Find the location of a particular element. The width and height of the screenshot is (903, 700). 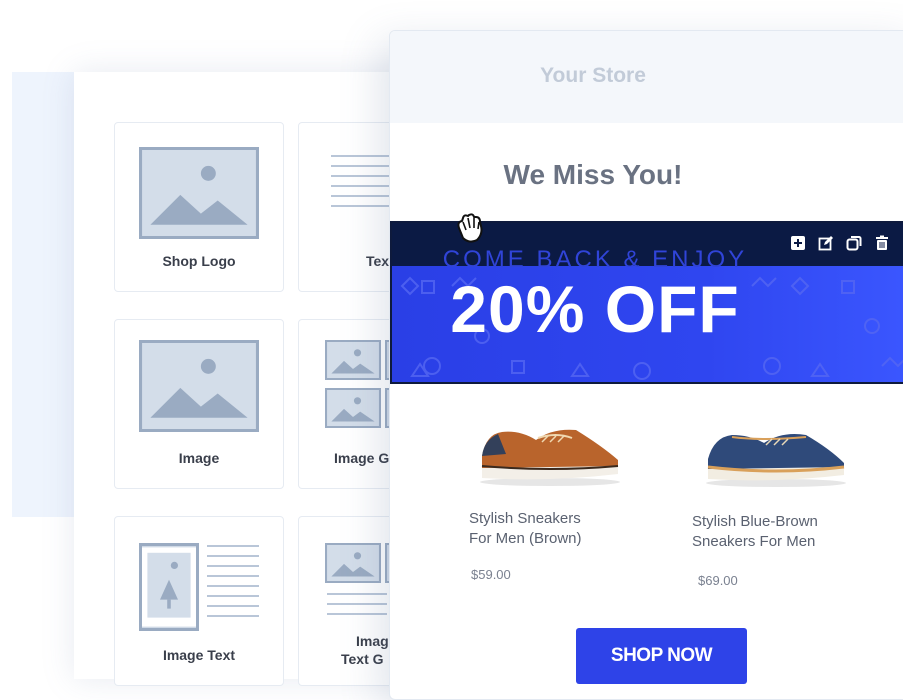

block-image-text: Image Text is located at coordinates (199, 601).